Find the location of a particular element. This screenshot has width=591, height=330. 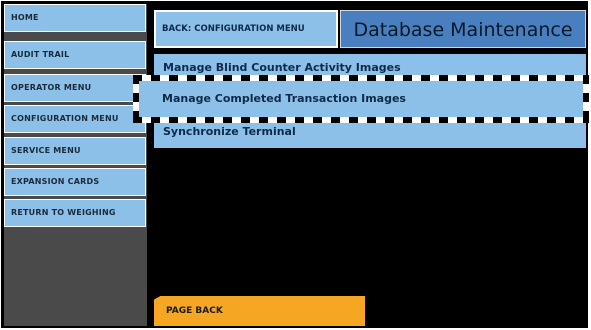

selection-highlight: Manage Completed Transaction Images is located at coordinates (361, 99).